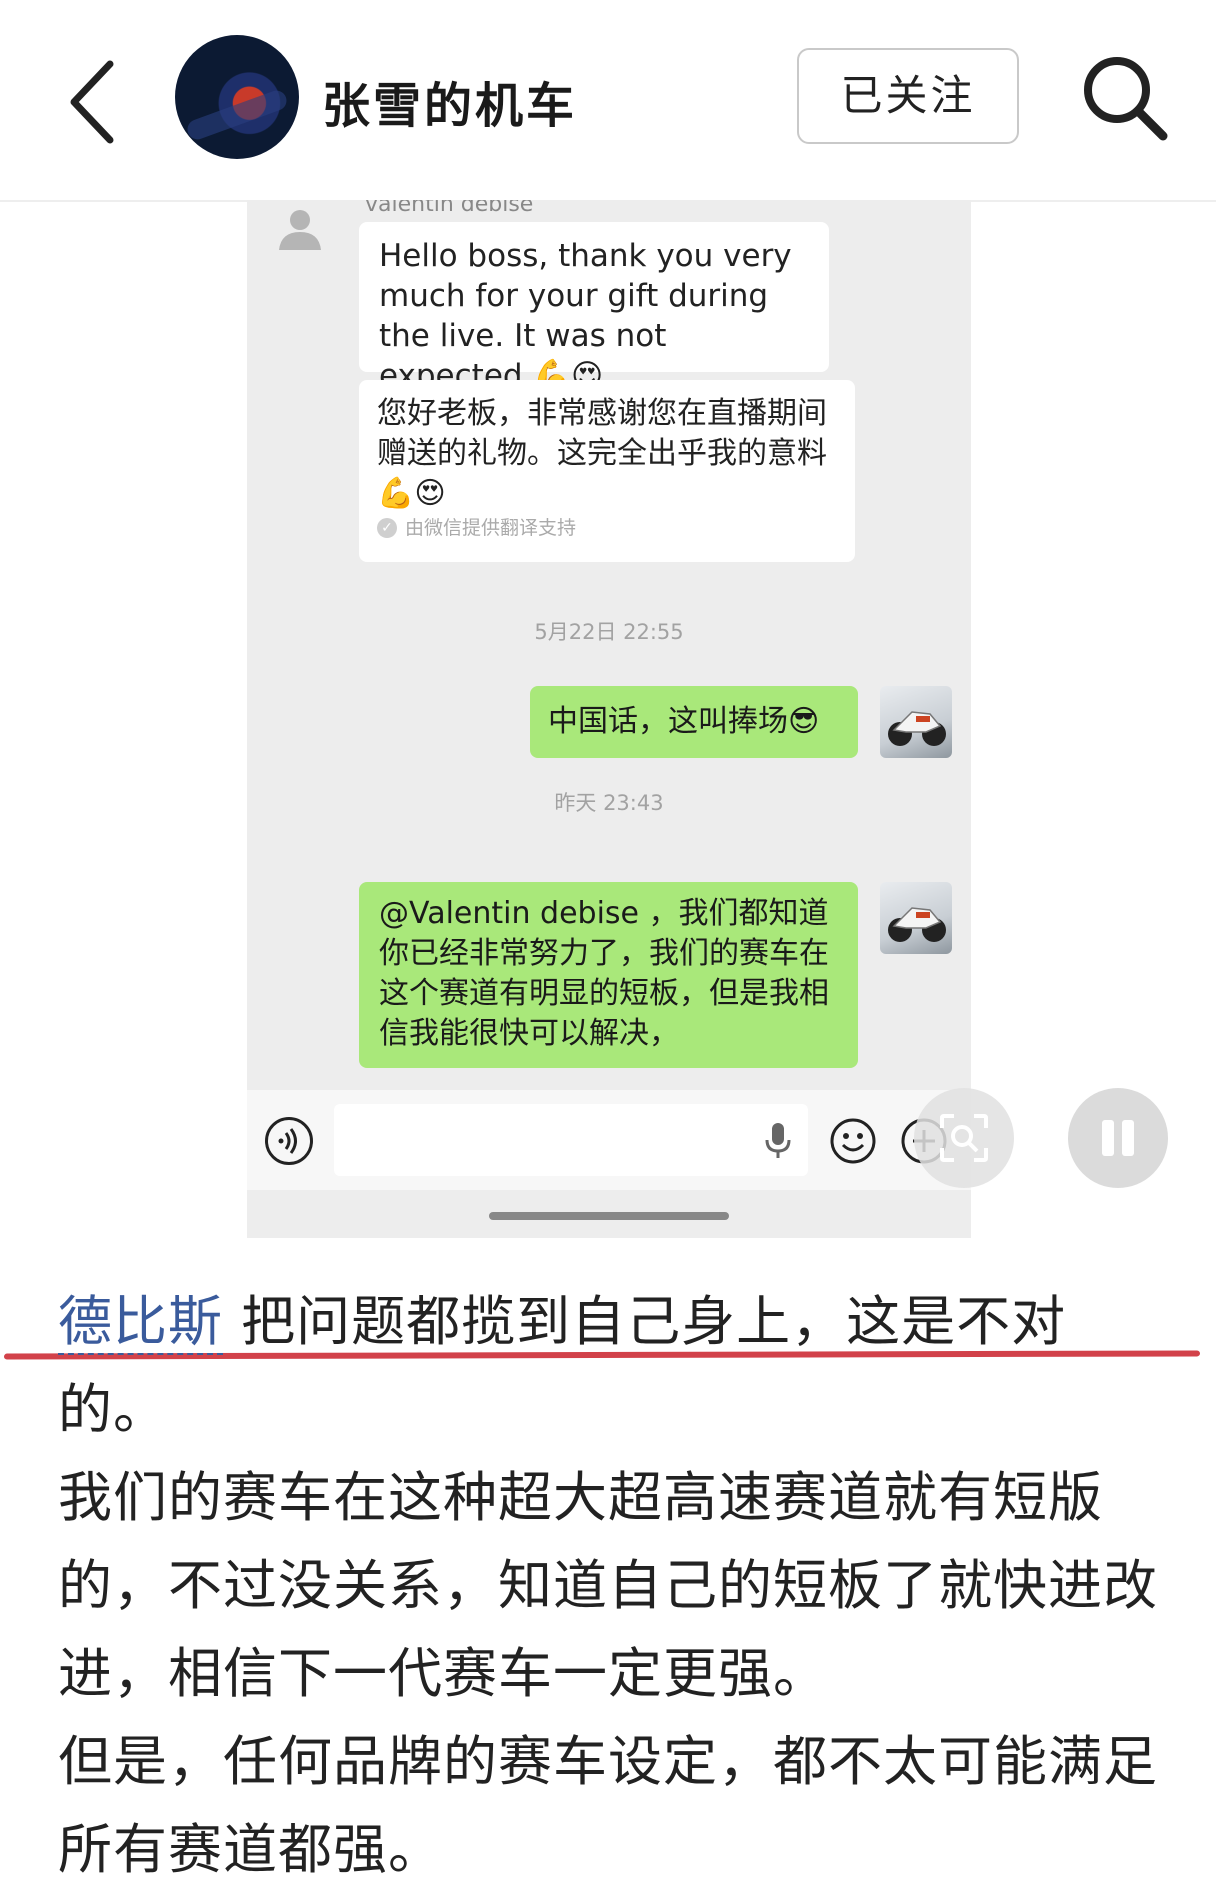  What do you see at coordinates (609, 1216) in the screenshot?
I see `home-indicator` at bounding box center [609, 1216].